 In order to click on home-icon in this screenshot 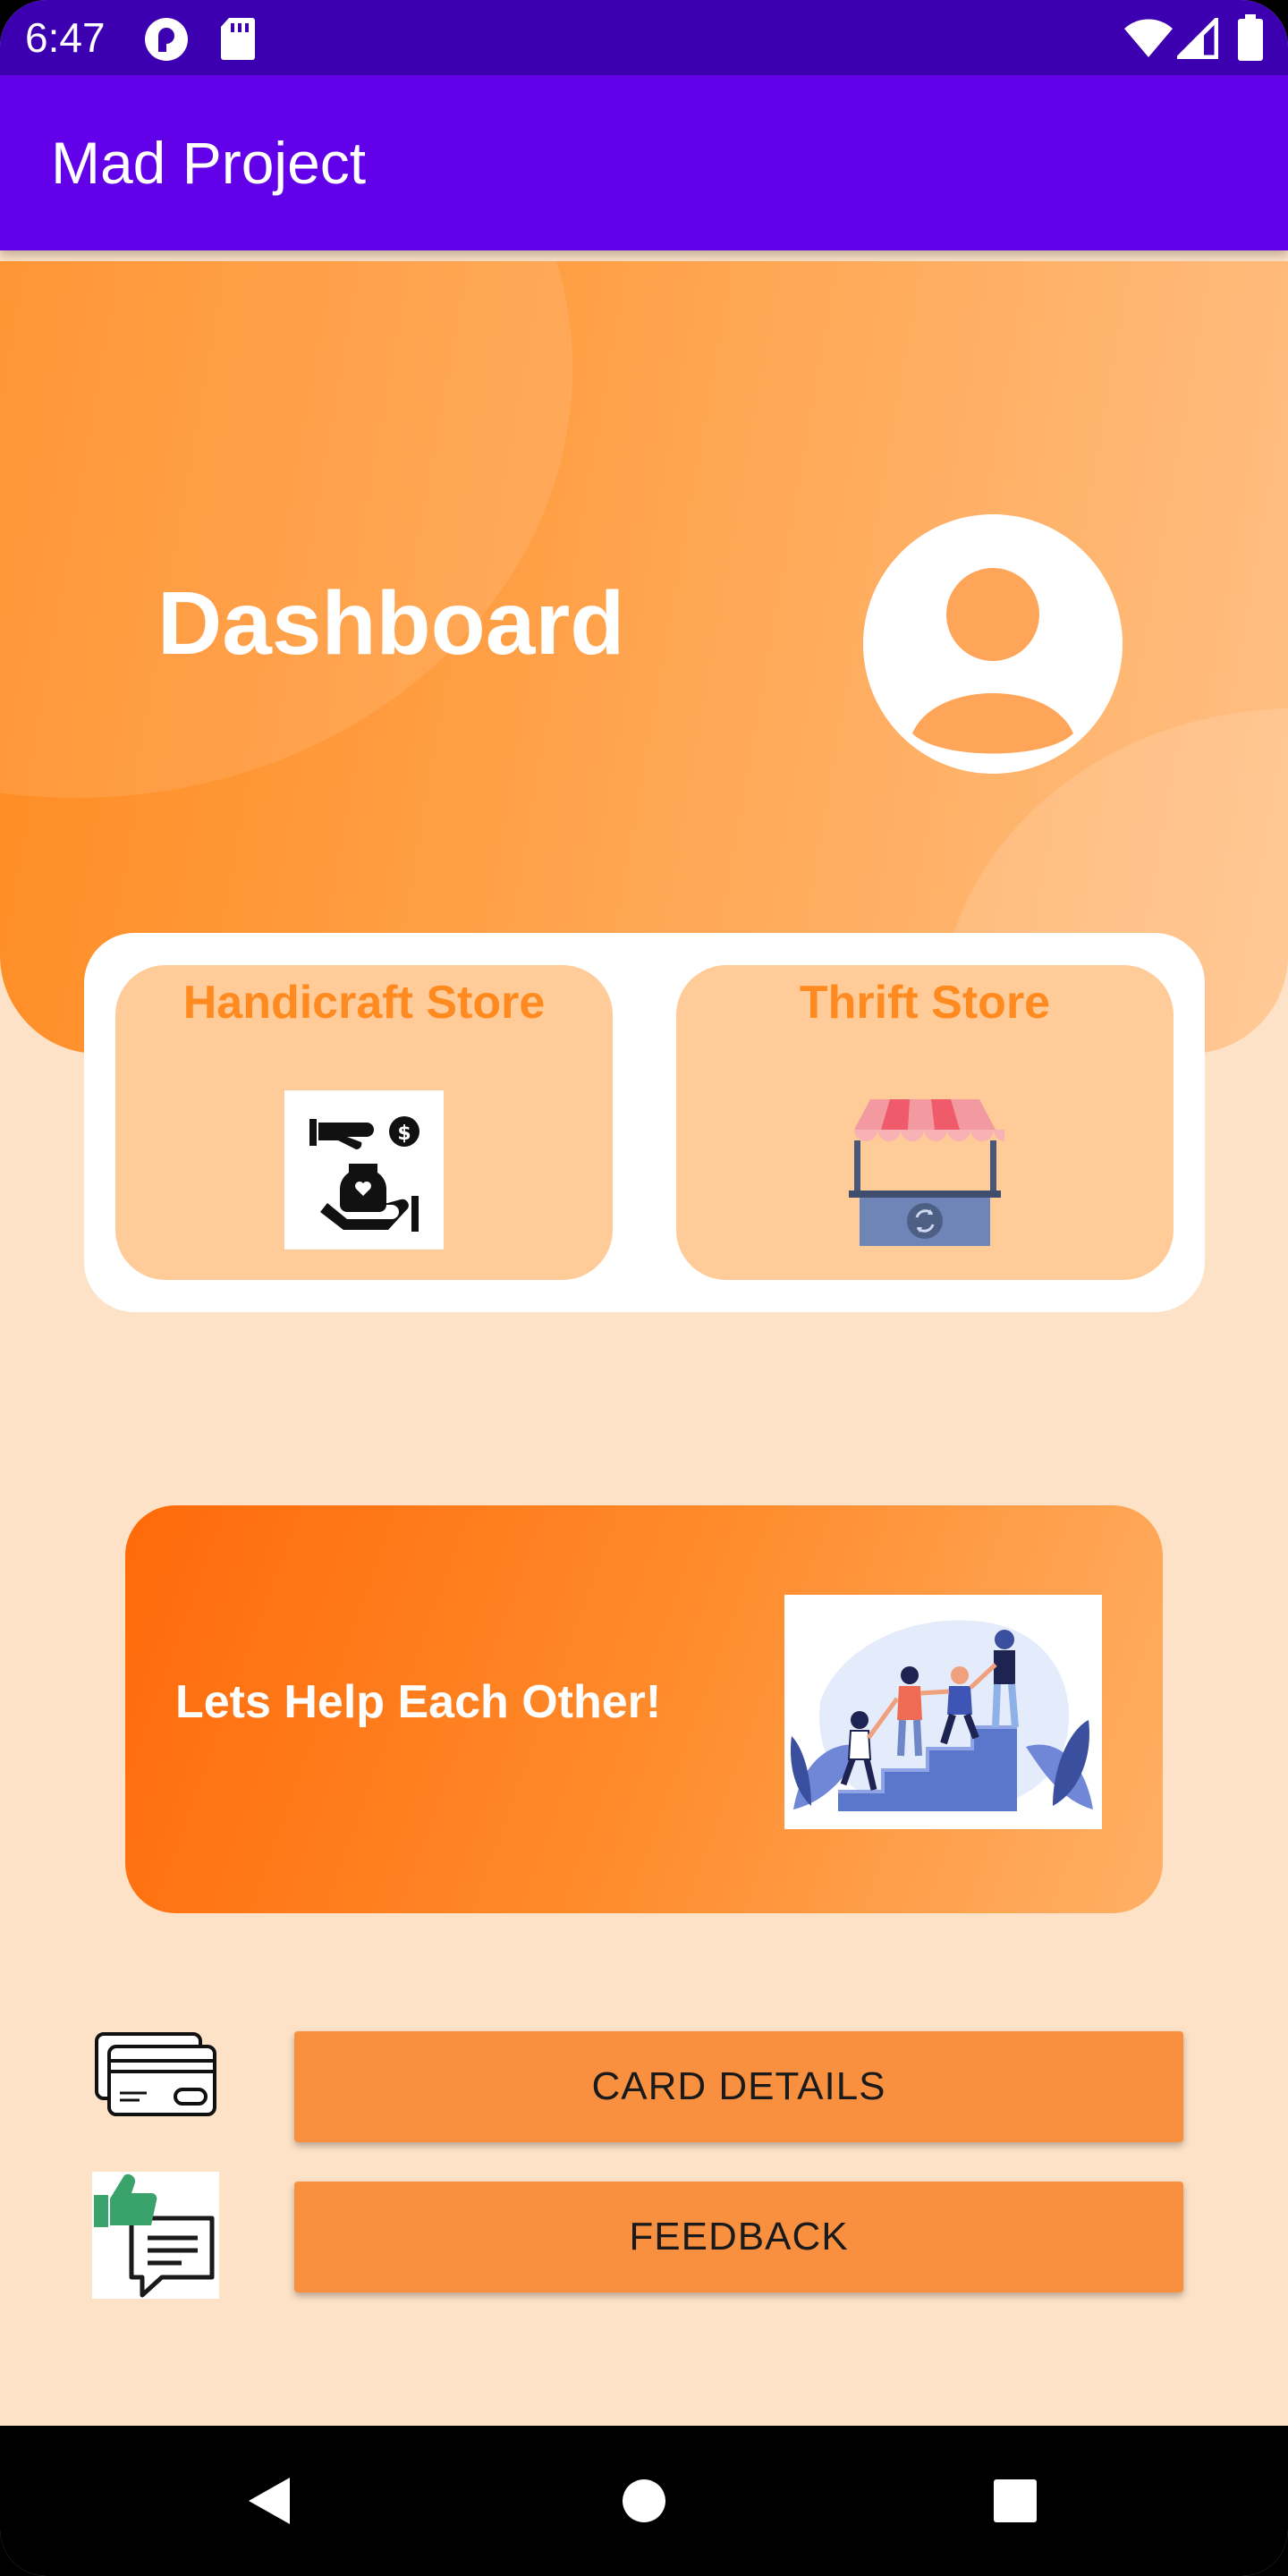, I will do `click(644, 2501)`.